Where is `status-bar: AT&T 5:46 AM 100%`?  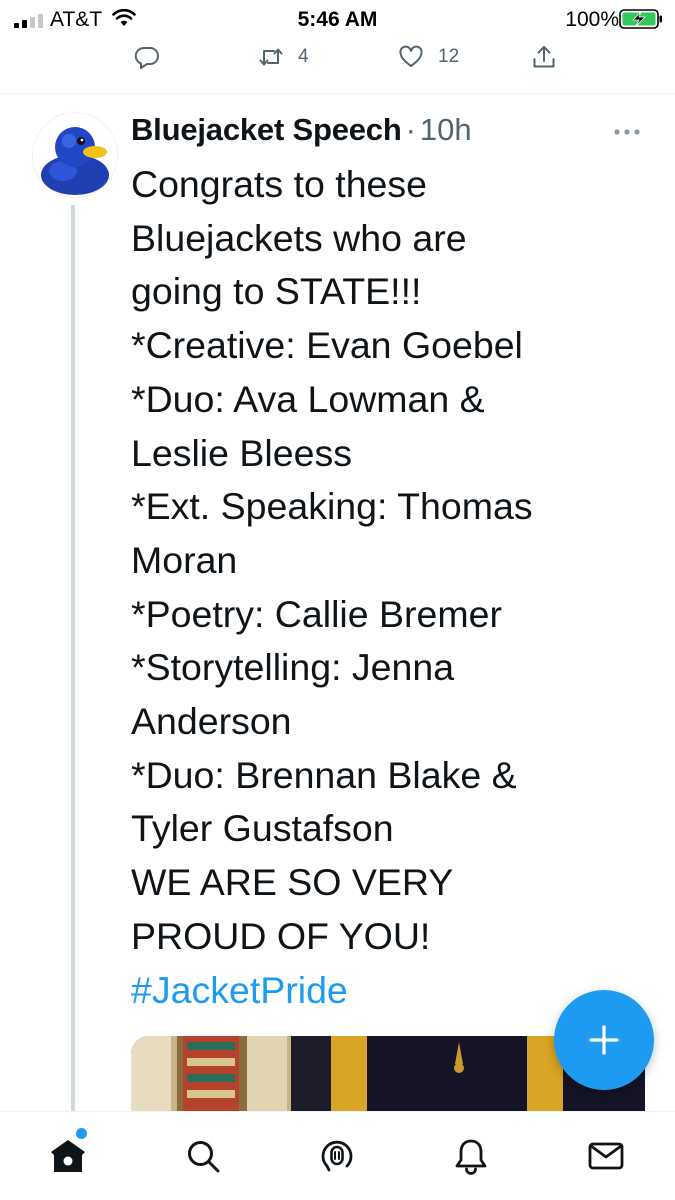 status-bar: AT&T 5:46 AM 100% is located at coordinates (337, 19).